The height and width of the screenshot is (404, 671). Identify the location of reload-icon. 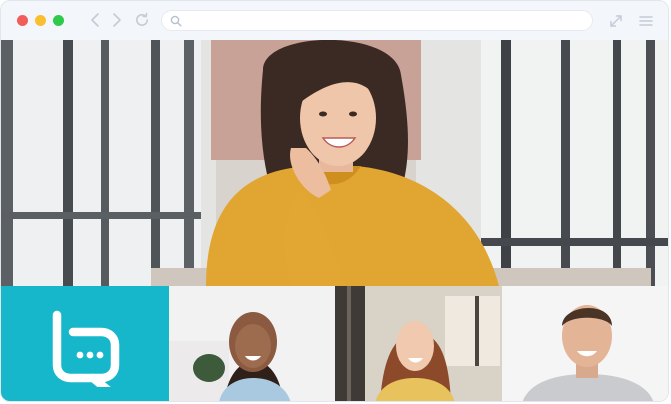
(142, 19).